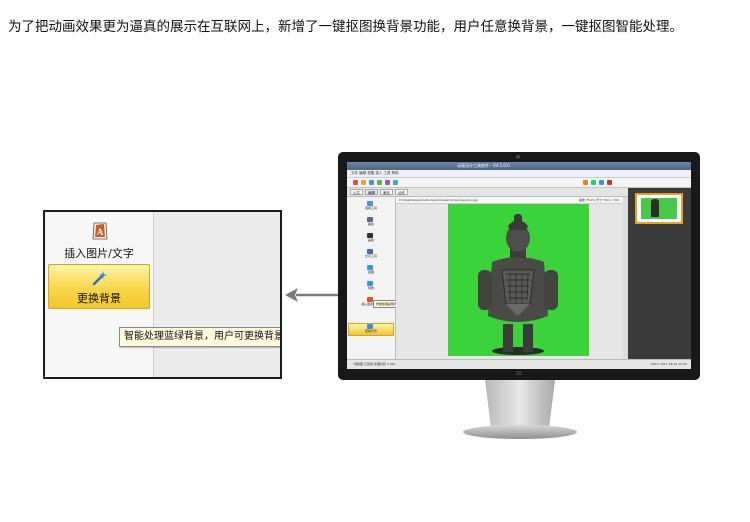  I want to click on thumbnail-green, so click(659, 208).